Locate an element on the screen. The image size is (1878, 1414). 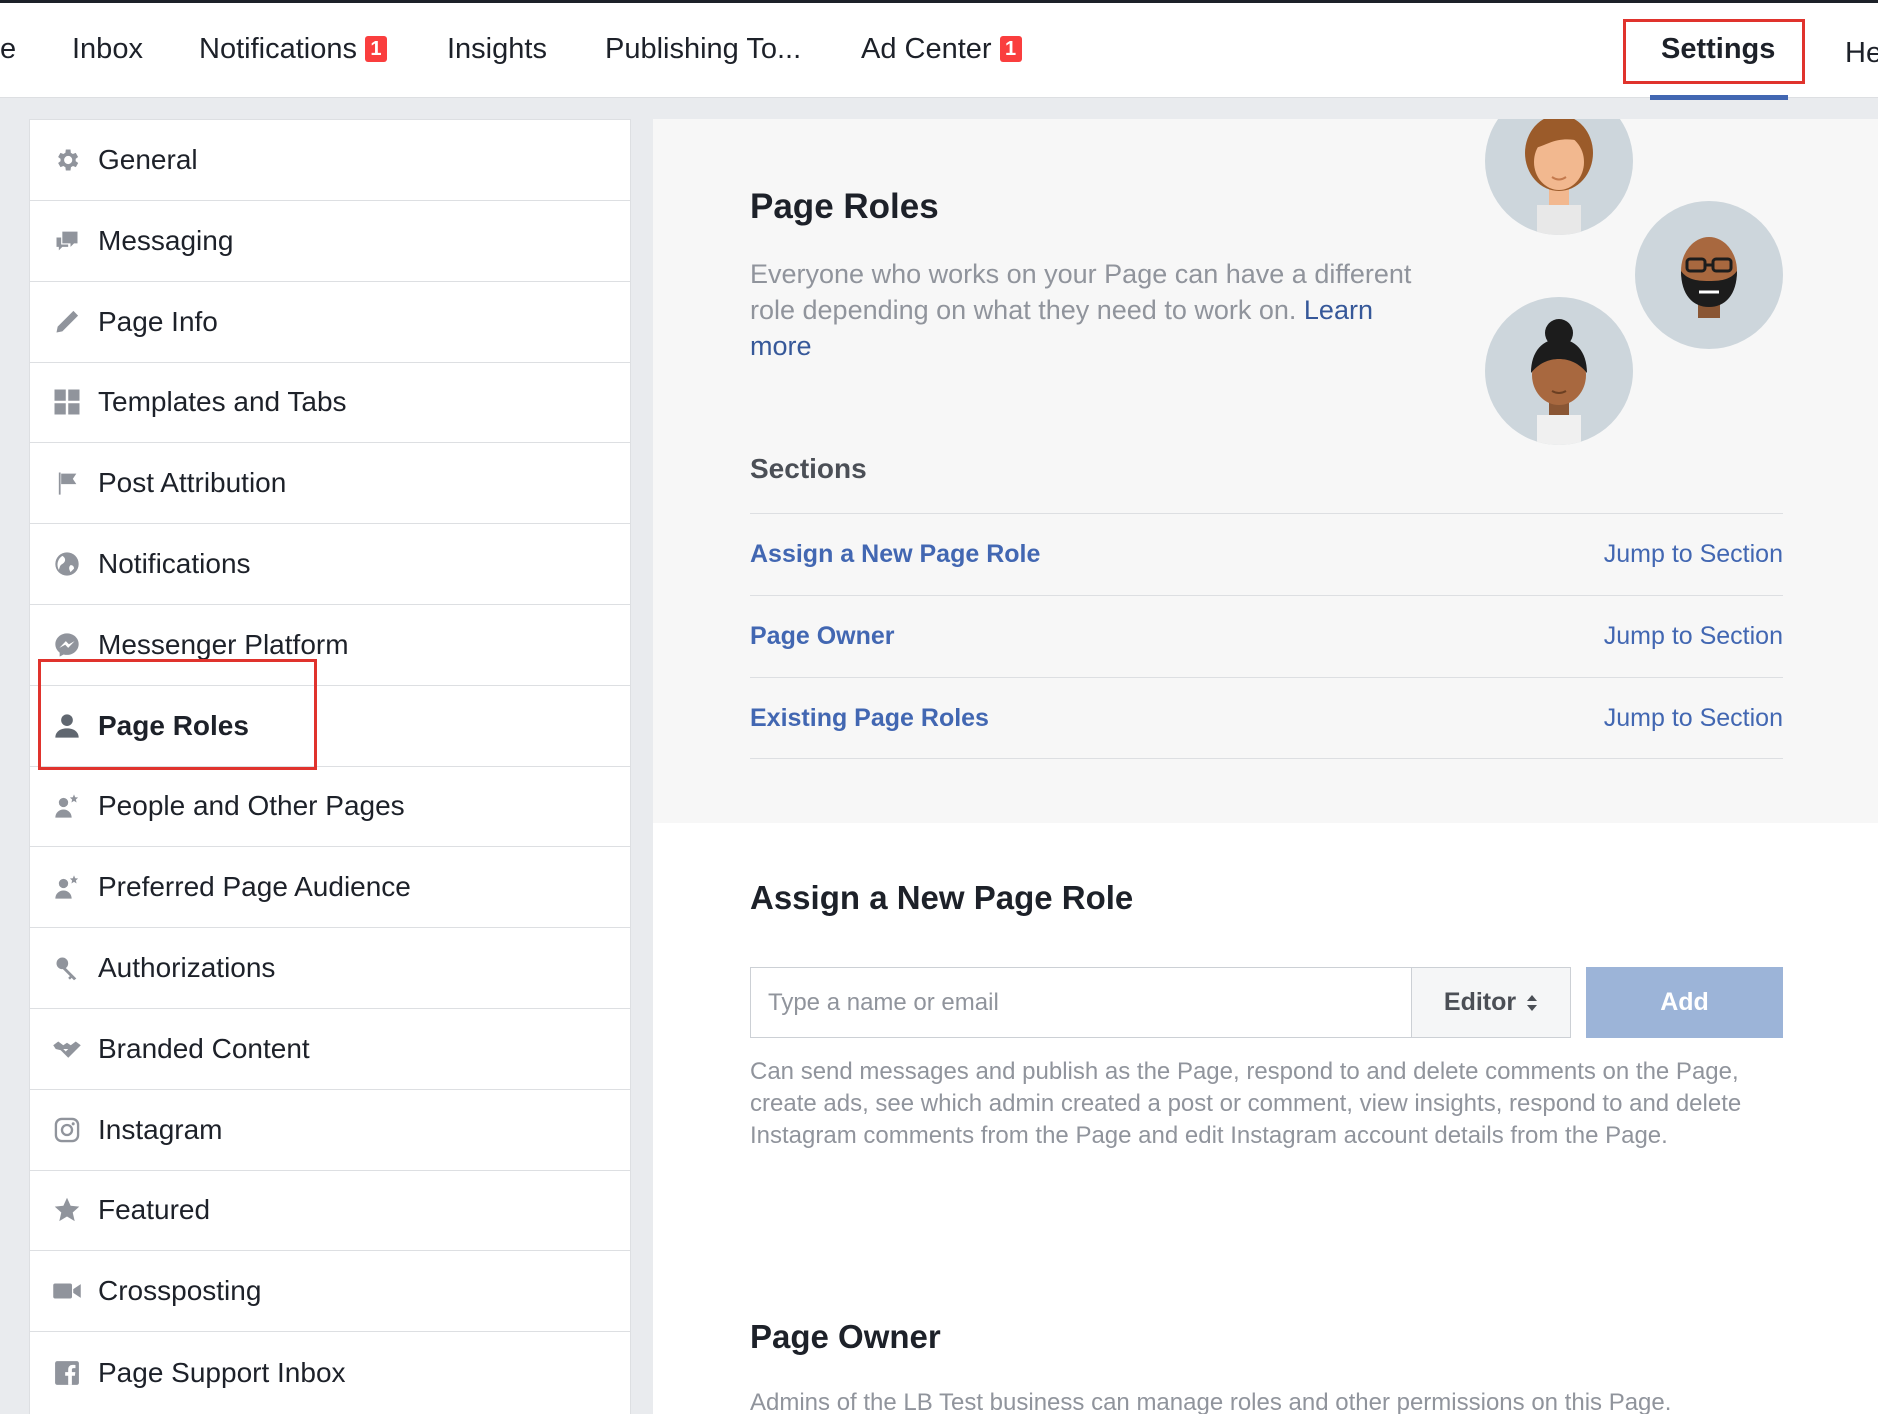
sidebar-item-label: Branded Content is located at coordinates (204, 1048).